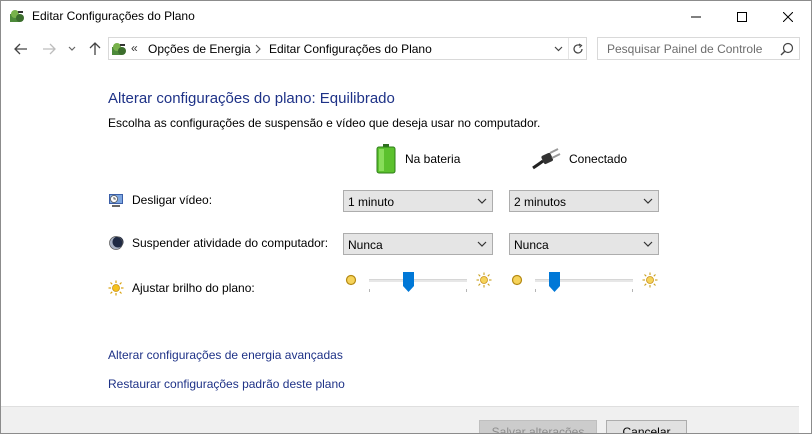 The image size is (812, 434). I want to click on minimize-button, so click(696, 16).